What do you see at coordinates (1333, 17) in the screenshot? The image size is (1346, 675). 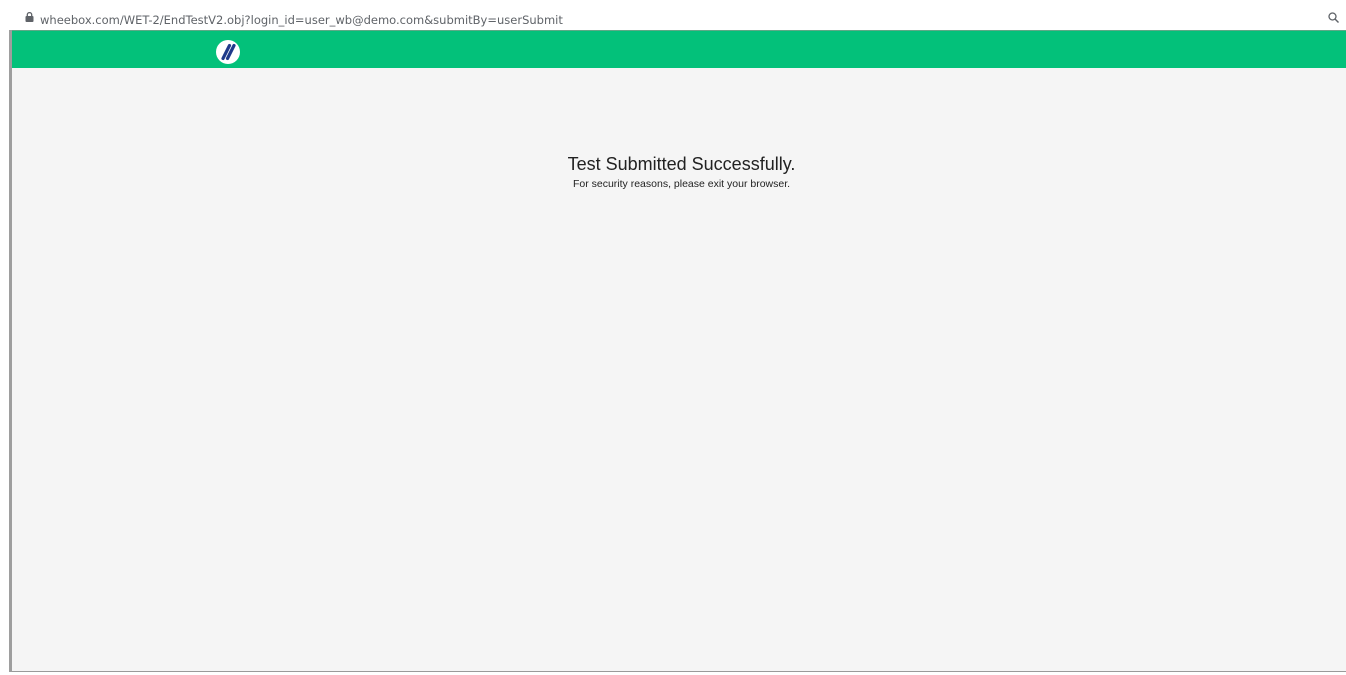 I see `magnifier-icon` at bounding box center [1333, 17].